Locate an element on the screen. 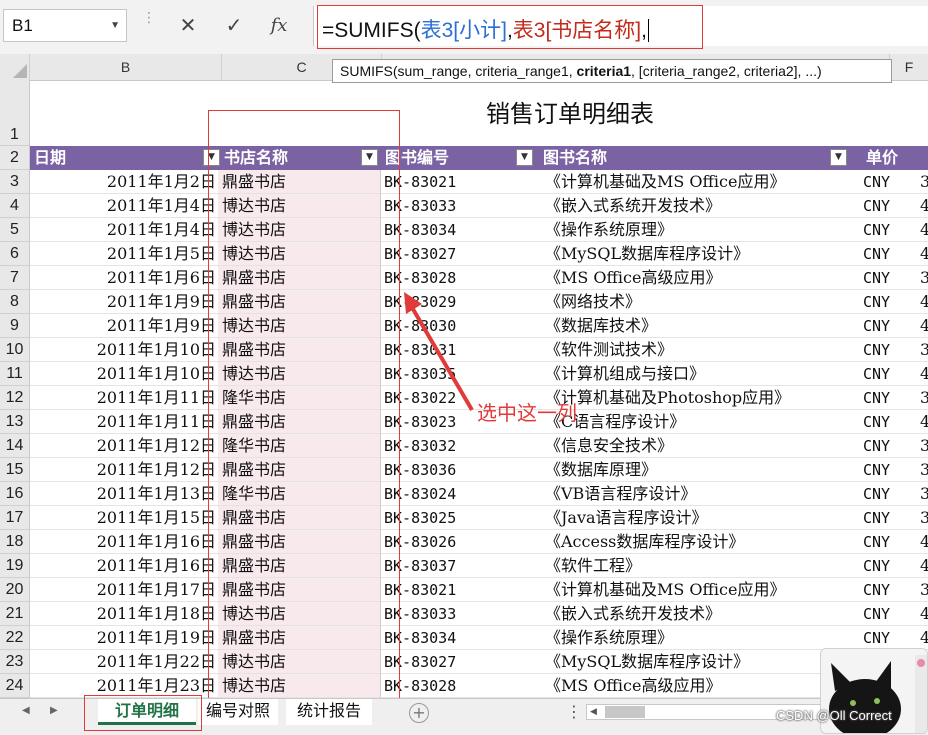  row-header: 4 is located at coordinates (15, 206).